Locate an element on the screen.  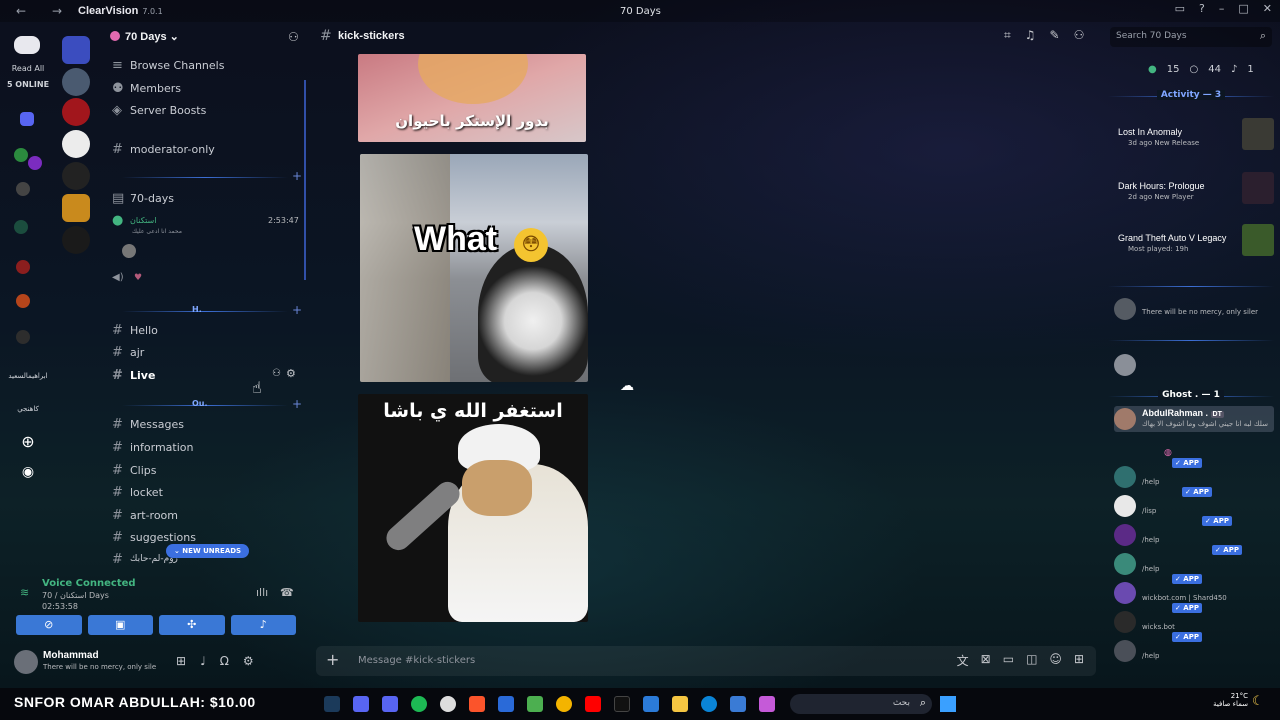
activities-button: ✣ is located at coordinates (192, 625).